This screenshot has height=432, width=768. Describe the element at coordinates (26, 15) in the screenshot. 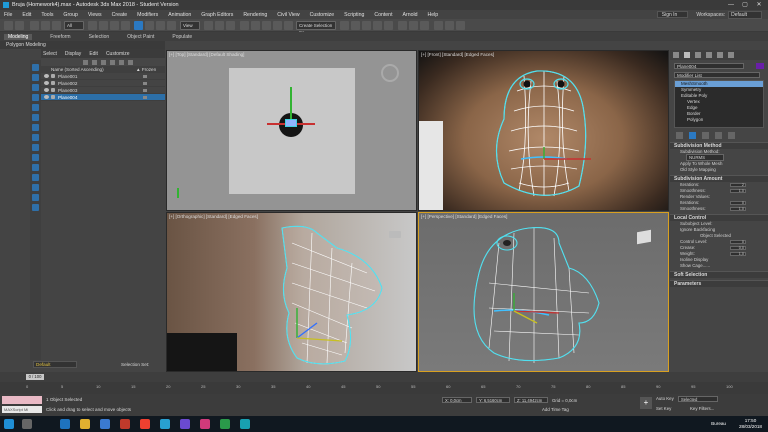

I see `menu-edit: Edit` at that location.